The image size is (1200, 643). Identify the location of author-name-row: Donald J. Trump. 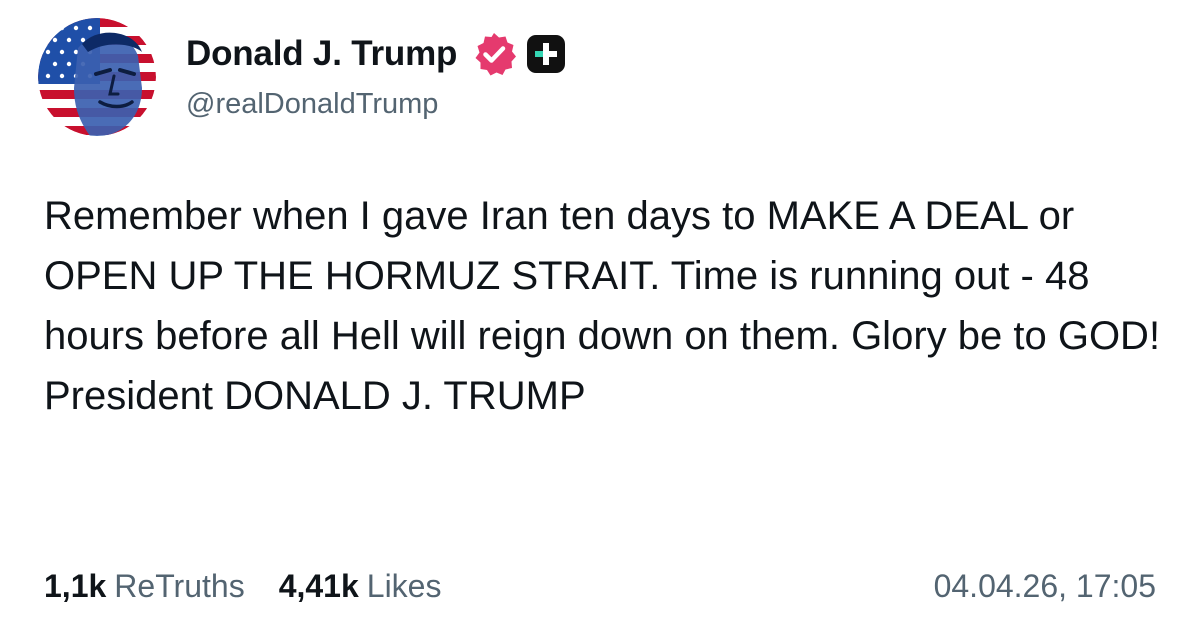
(376, 54).